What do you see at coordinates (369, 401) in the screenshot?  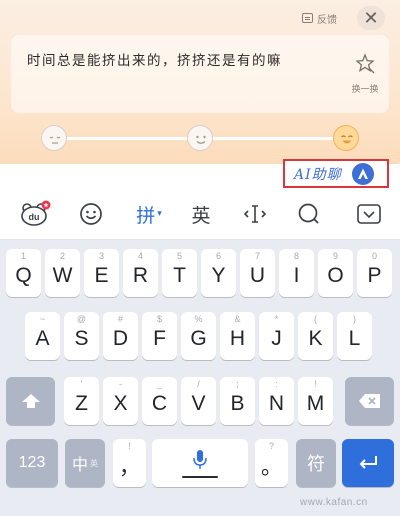 I see `backspace-key` at bounding box center [369, 401].